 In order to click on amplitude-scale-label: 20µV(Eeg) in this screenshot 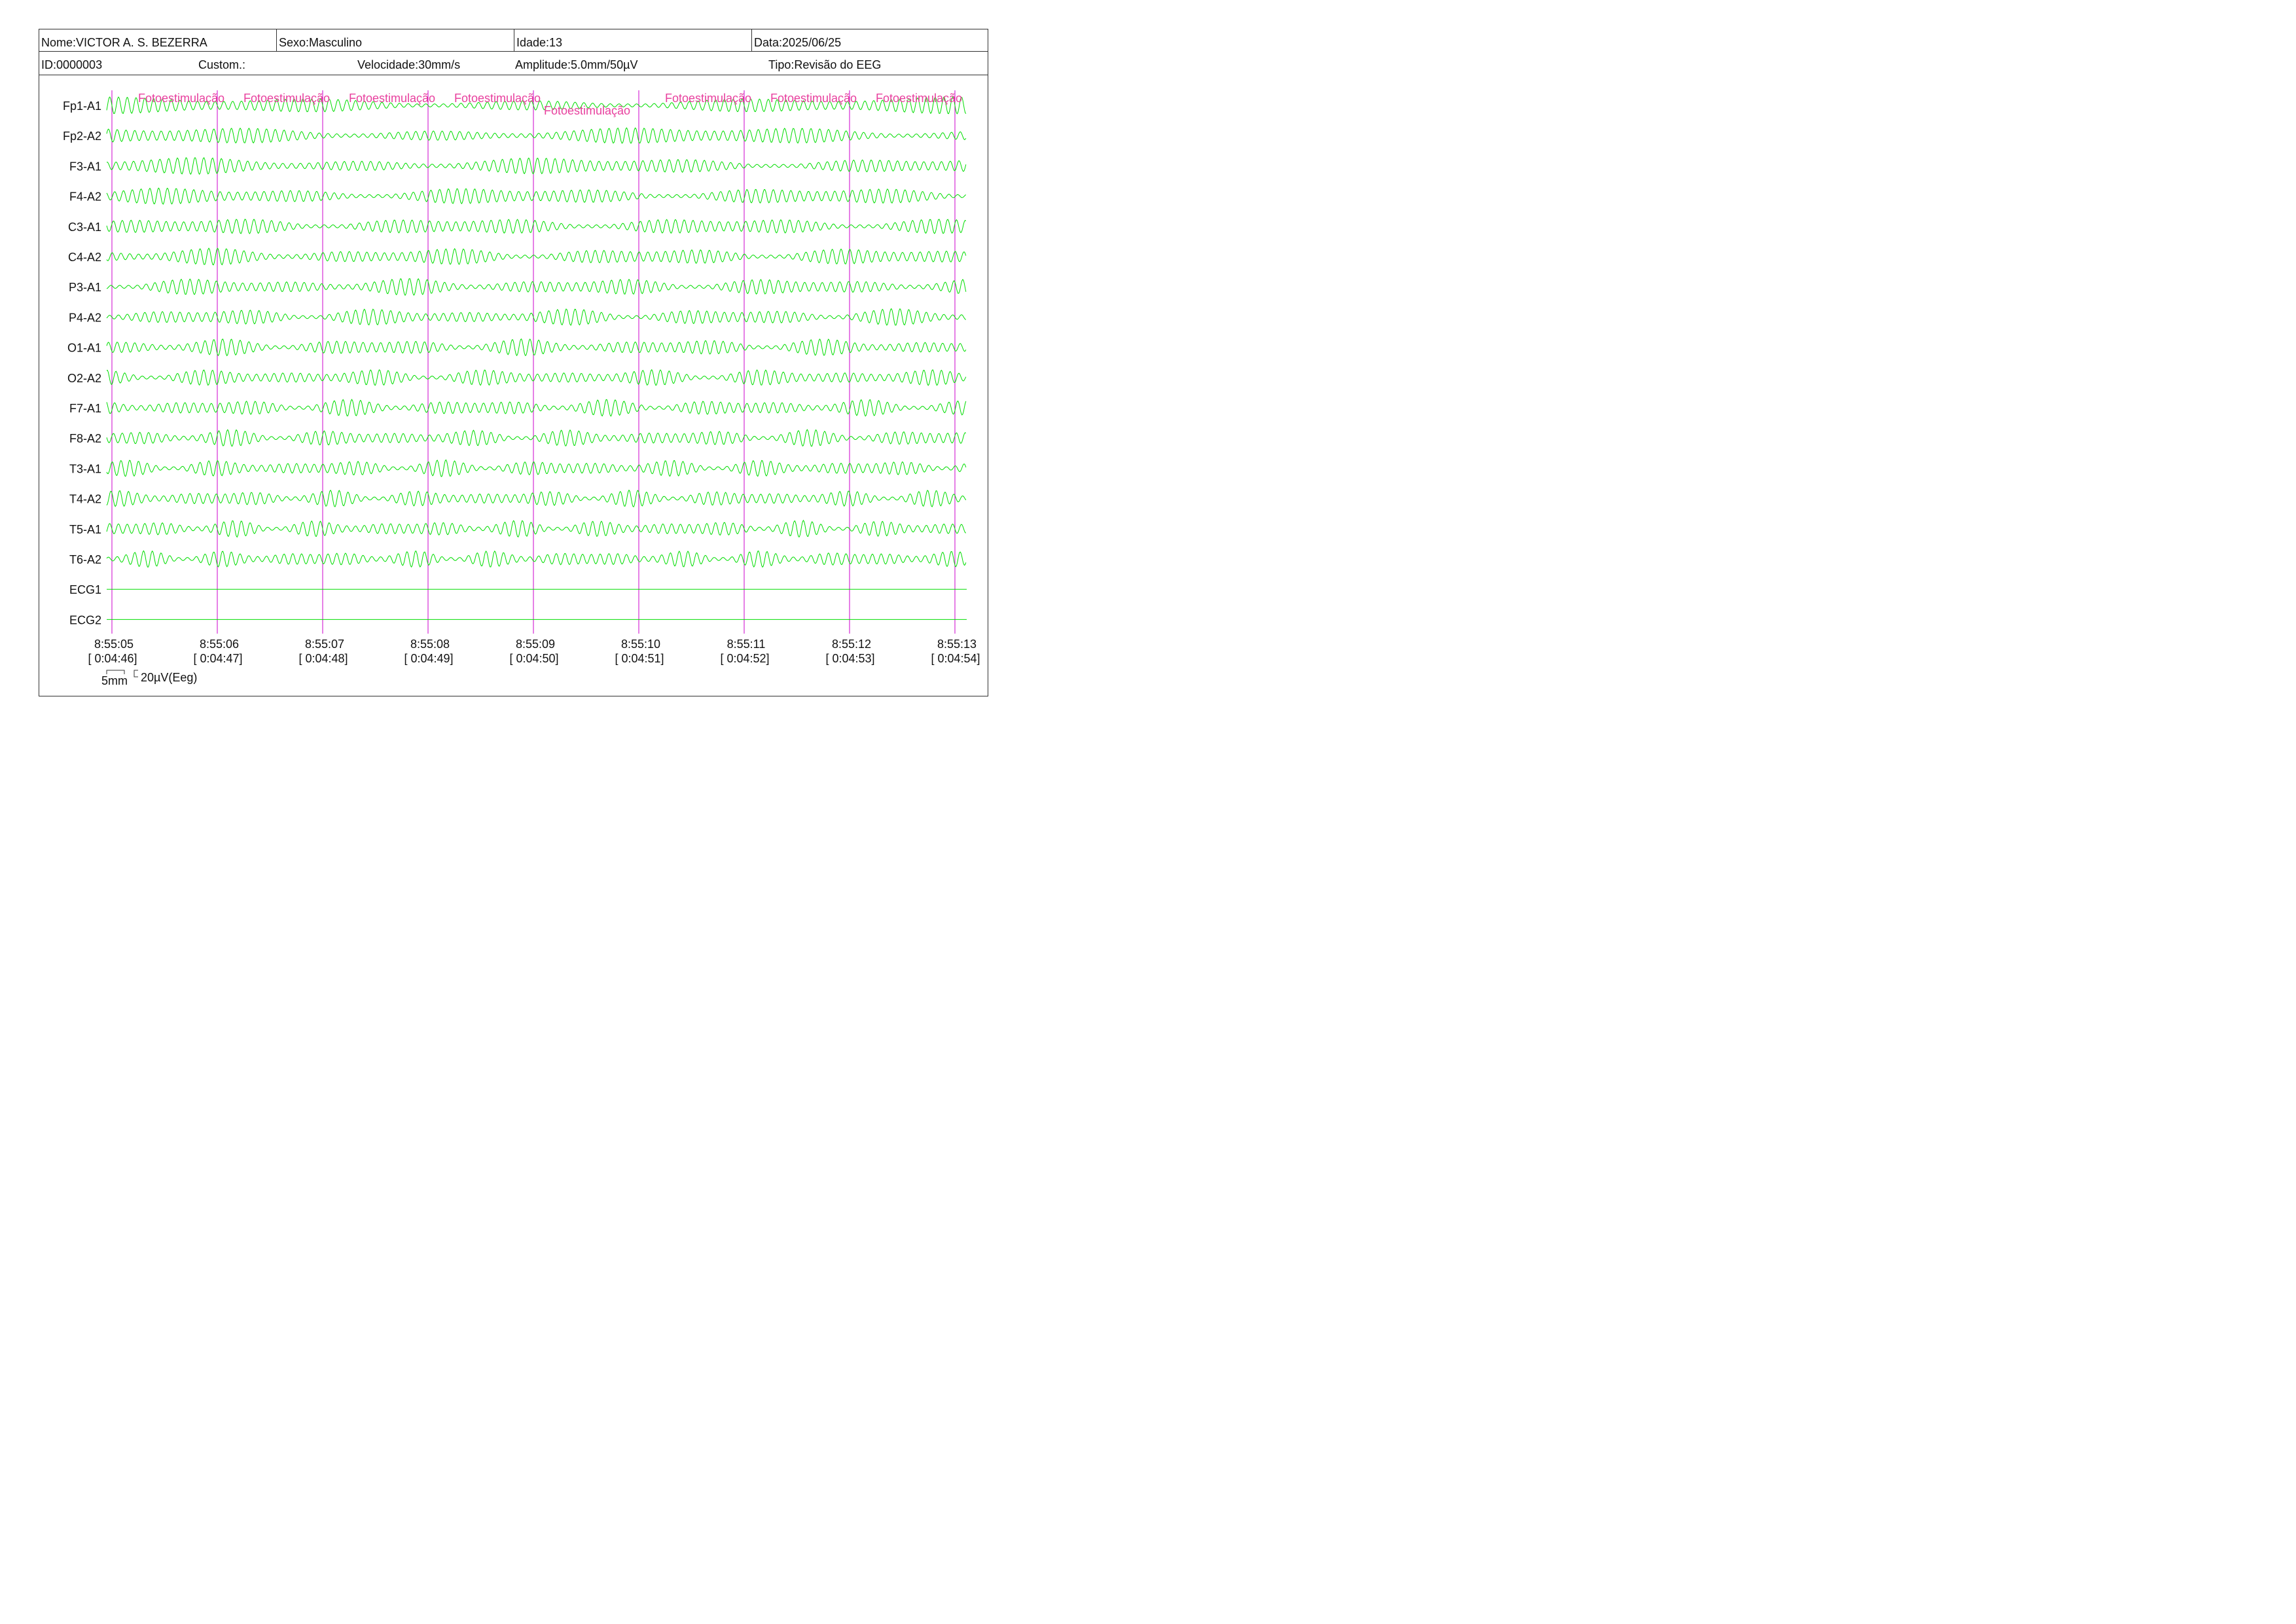, I will do `click(169, 678)`.